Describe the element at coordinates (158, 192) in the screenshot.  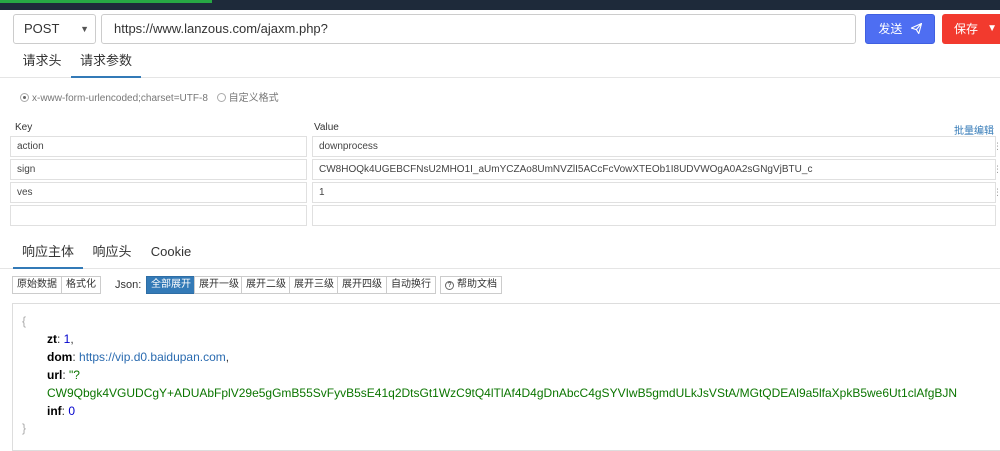
I see `param-key-input: ves` at that location.